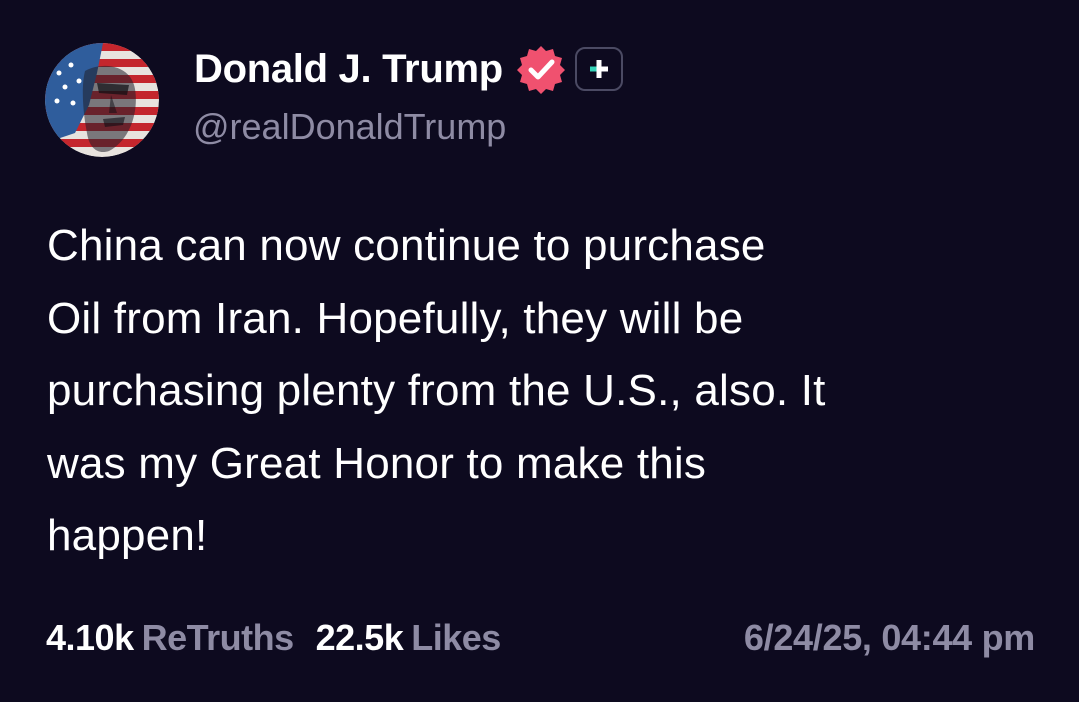  I want to click on verified-badge-icon, so click(541, 69).